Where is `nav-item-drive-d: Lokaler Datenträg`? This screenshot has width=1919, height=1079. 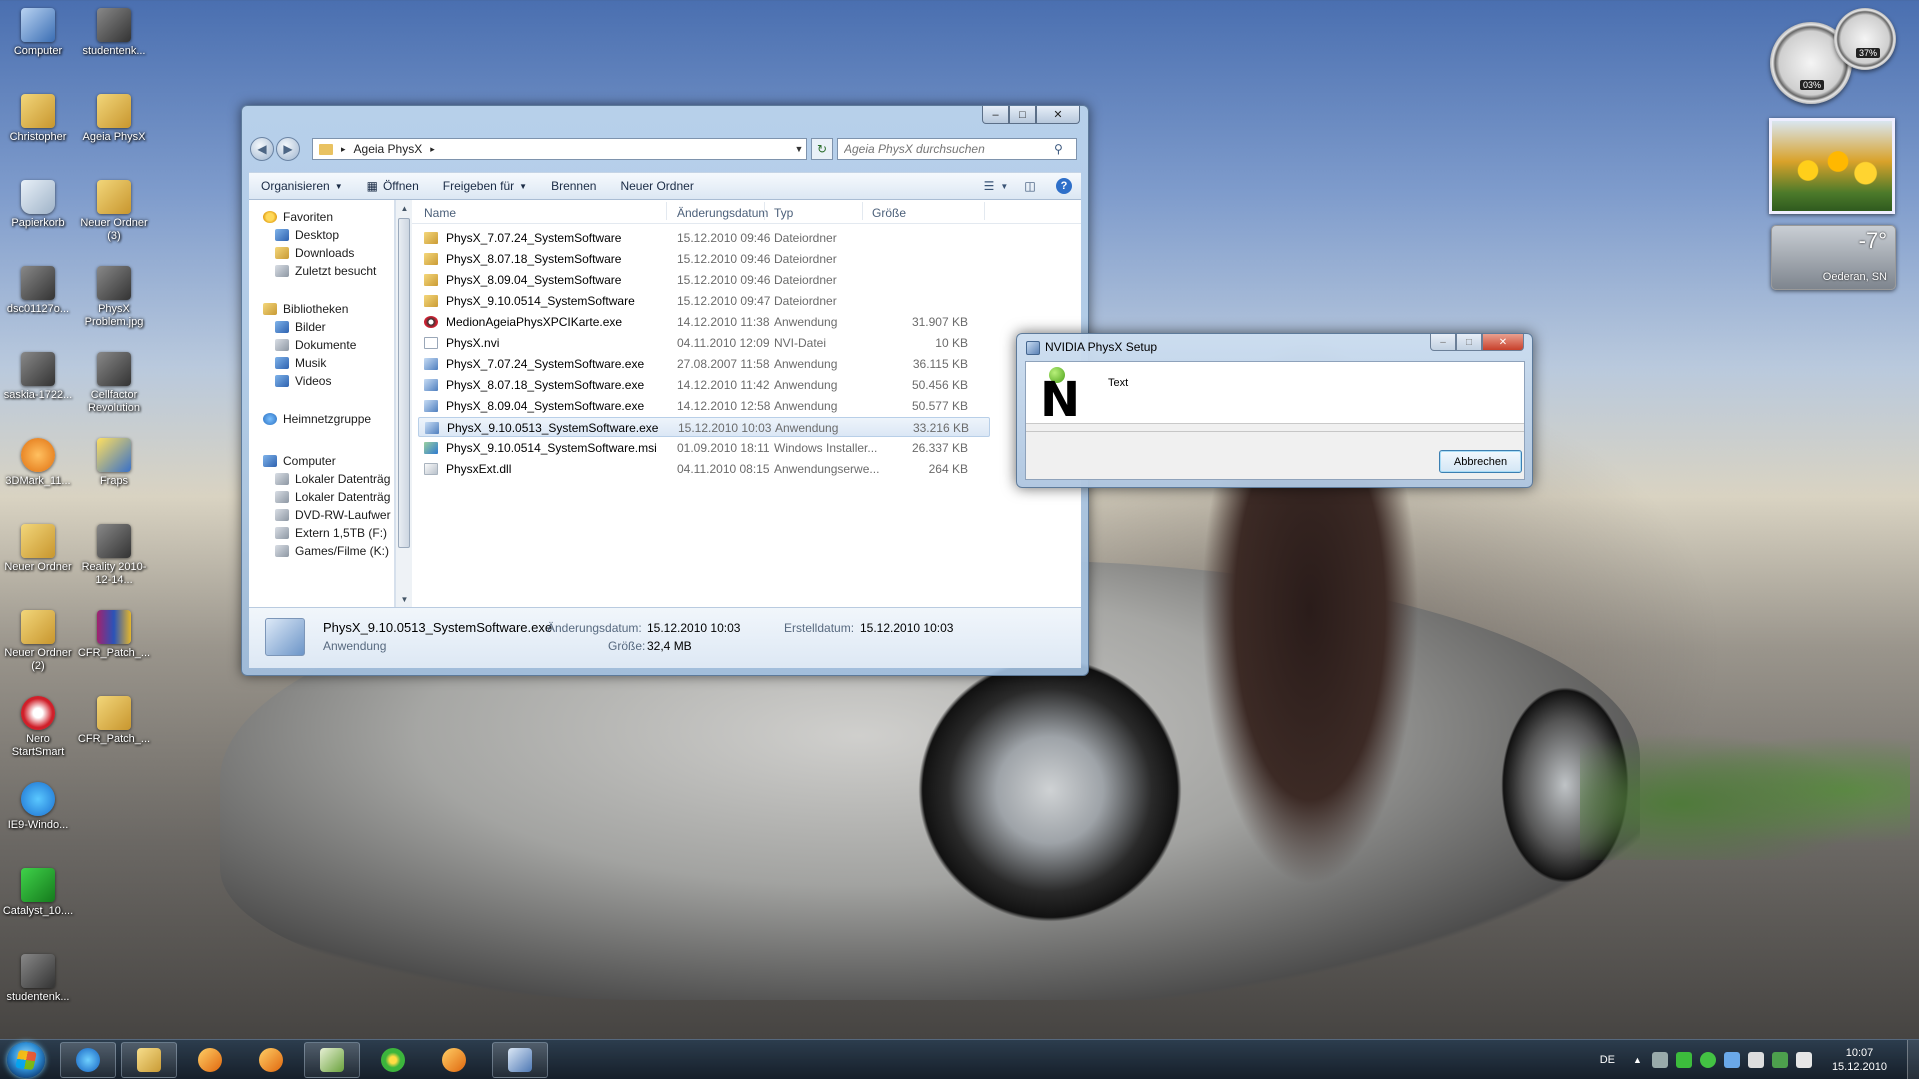 nav-item-drive-d: Lokaler Datenträg is located at coordinates (332, 497).